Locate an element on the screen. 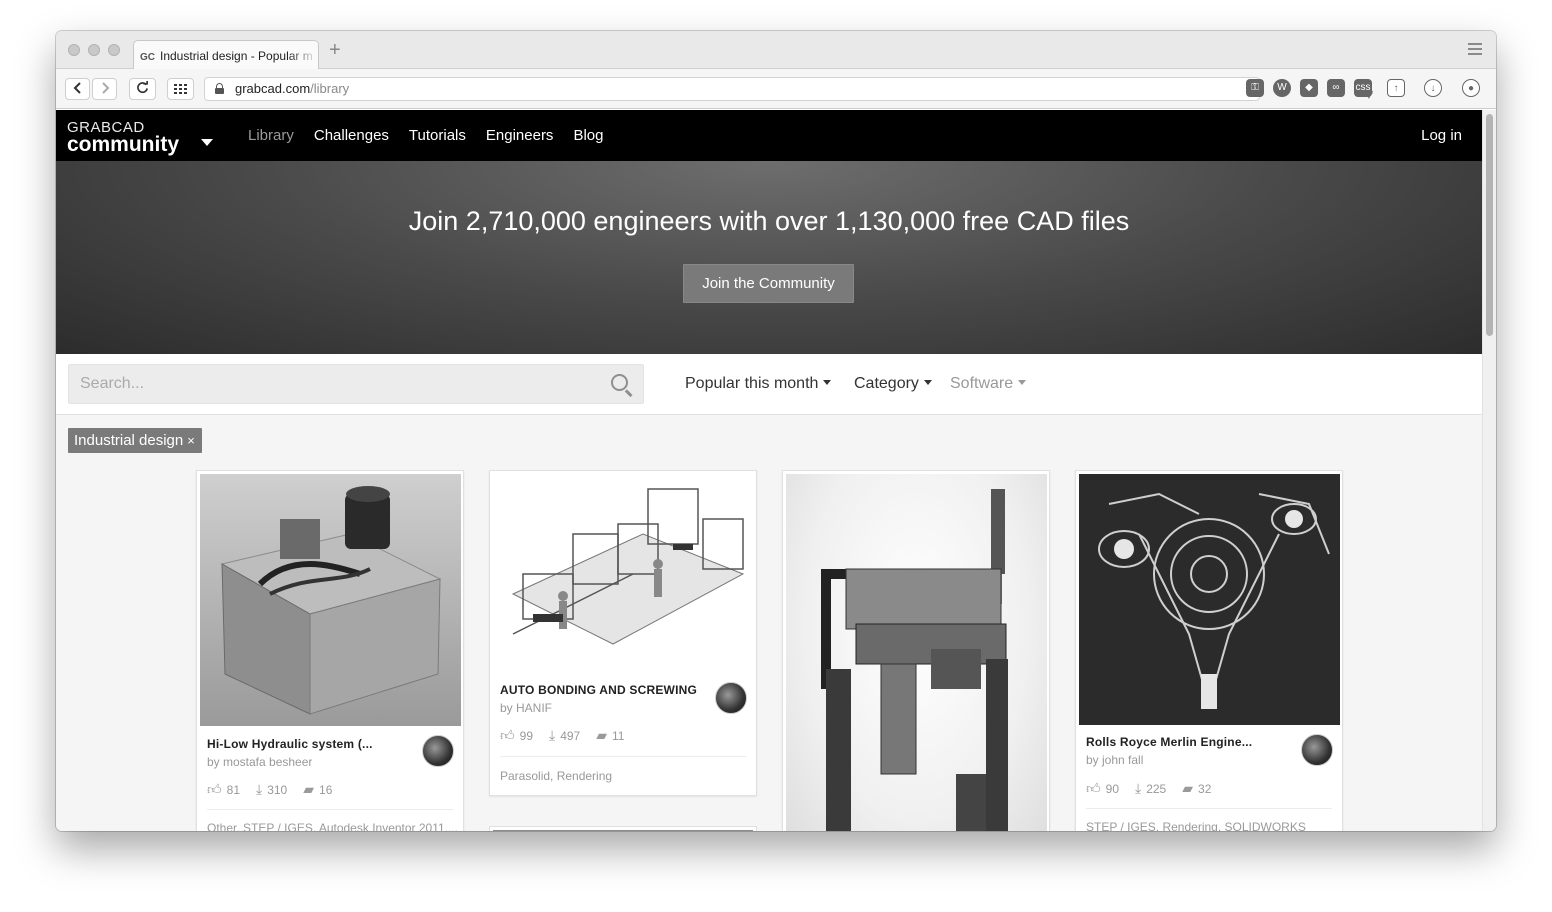 The height and width of the screenshot is (912, 1552). card-formats: Parasolid, Rendering is located at coordinates (556, 776).